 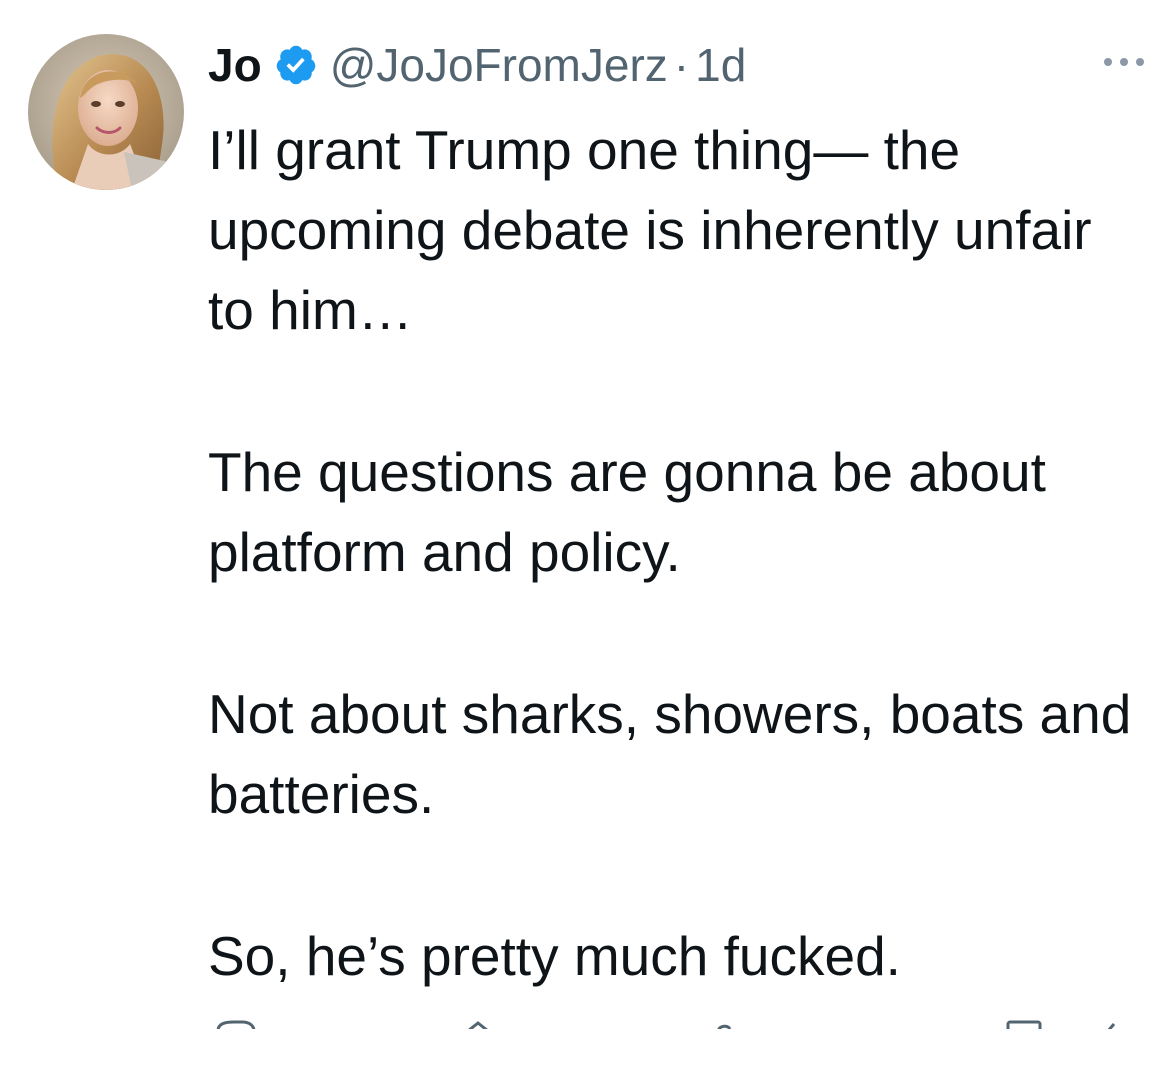 I want to click on bookmark-icon, so click(x=1024, y=1024).